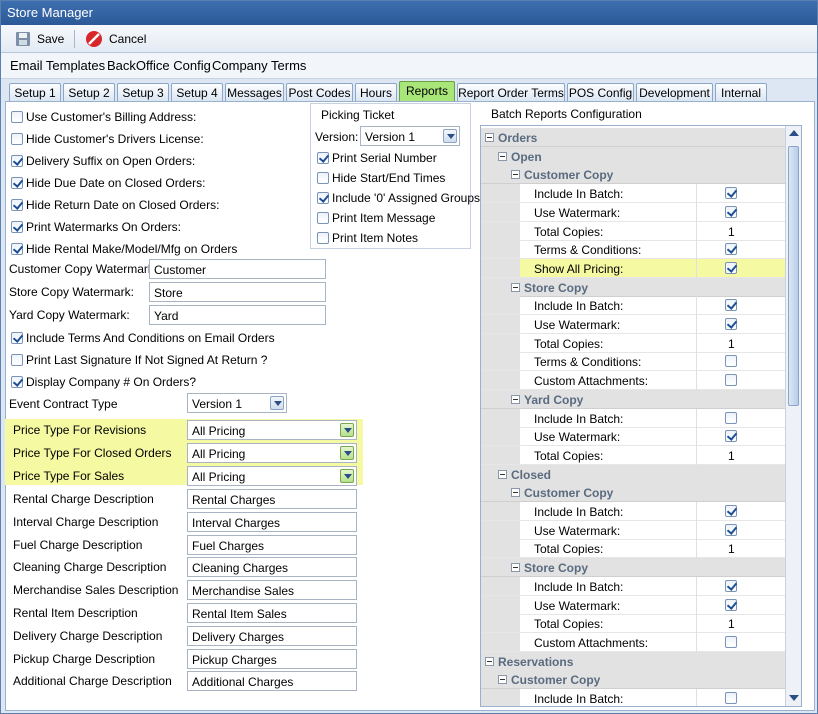 This screenshot has width=818, height=714. I want to click on description-input: Fuel Charges, so click(272, 544).